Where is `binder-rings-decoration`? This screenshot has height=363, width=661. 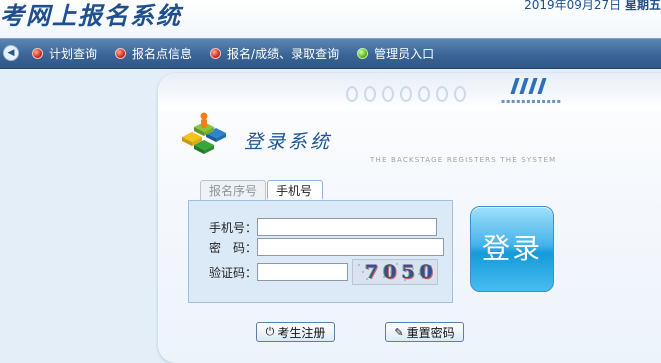 binder-rings-decoration is located at coordinates (426, 95).